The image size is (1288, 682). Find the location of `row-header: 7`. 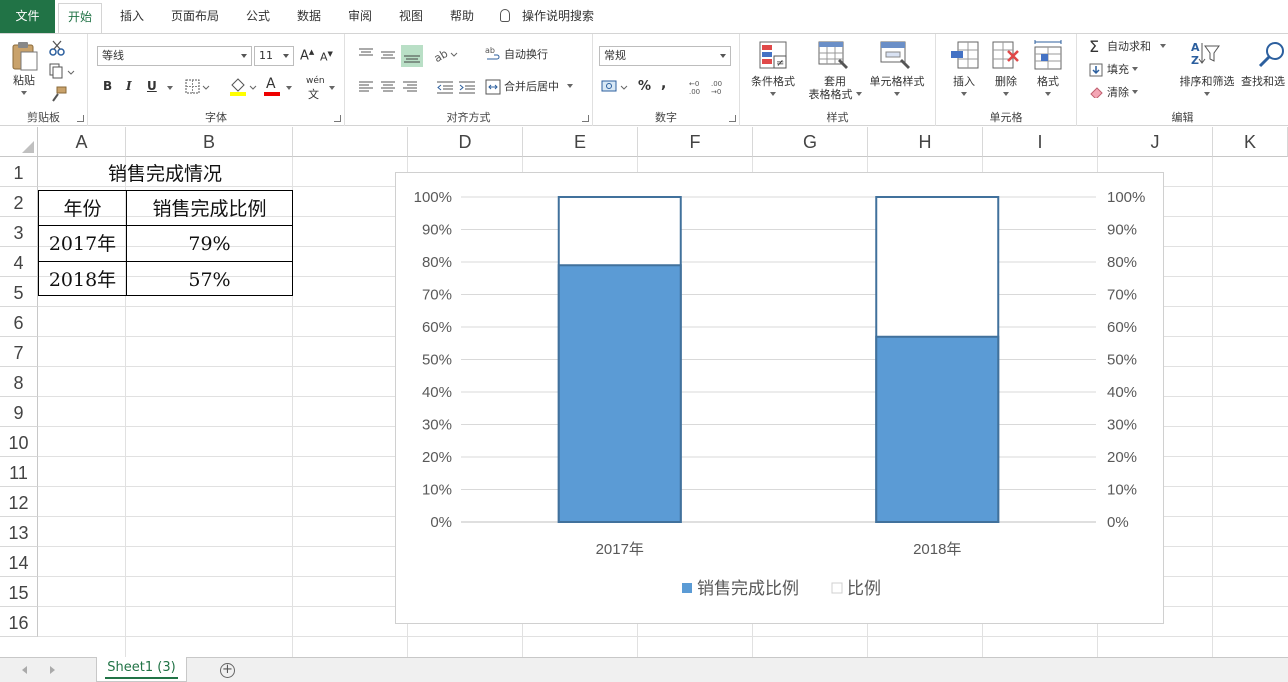

row-header: 7 is located at coordinates (19, 352).